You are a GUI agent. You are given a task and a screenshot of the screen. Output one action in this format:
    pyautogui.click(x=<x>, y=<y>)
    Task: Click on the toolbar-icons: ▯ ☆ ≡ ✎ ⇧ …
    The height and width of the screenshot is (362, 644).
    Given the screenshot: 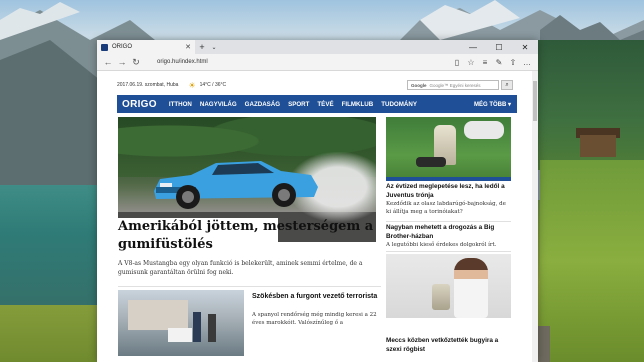 What is the action you would take?
    pyautogui.click(x=492, y=62)
    